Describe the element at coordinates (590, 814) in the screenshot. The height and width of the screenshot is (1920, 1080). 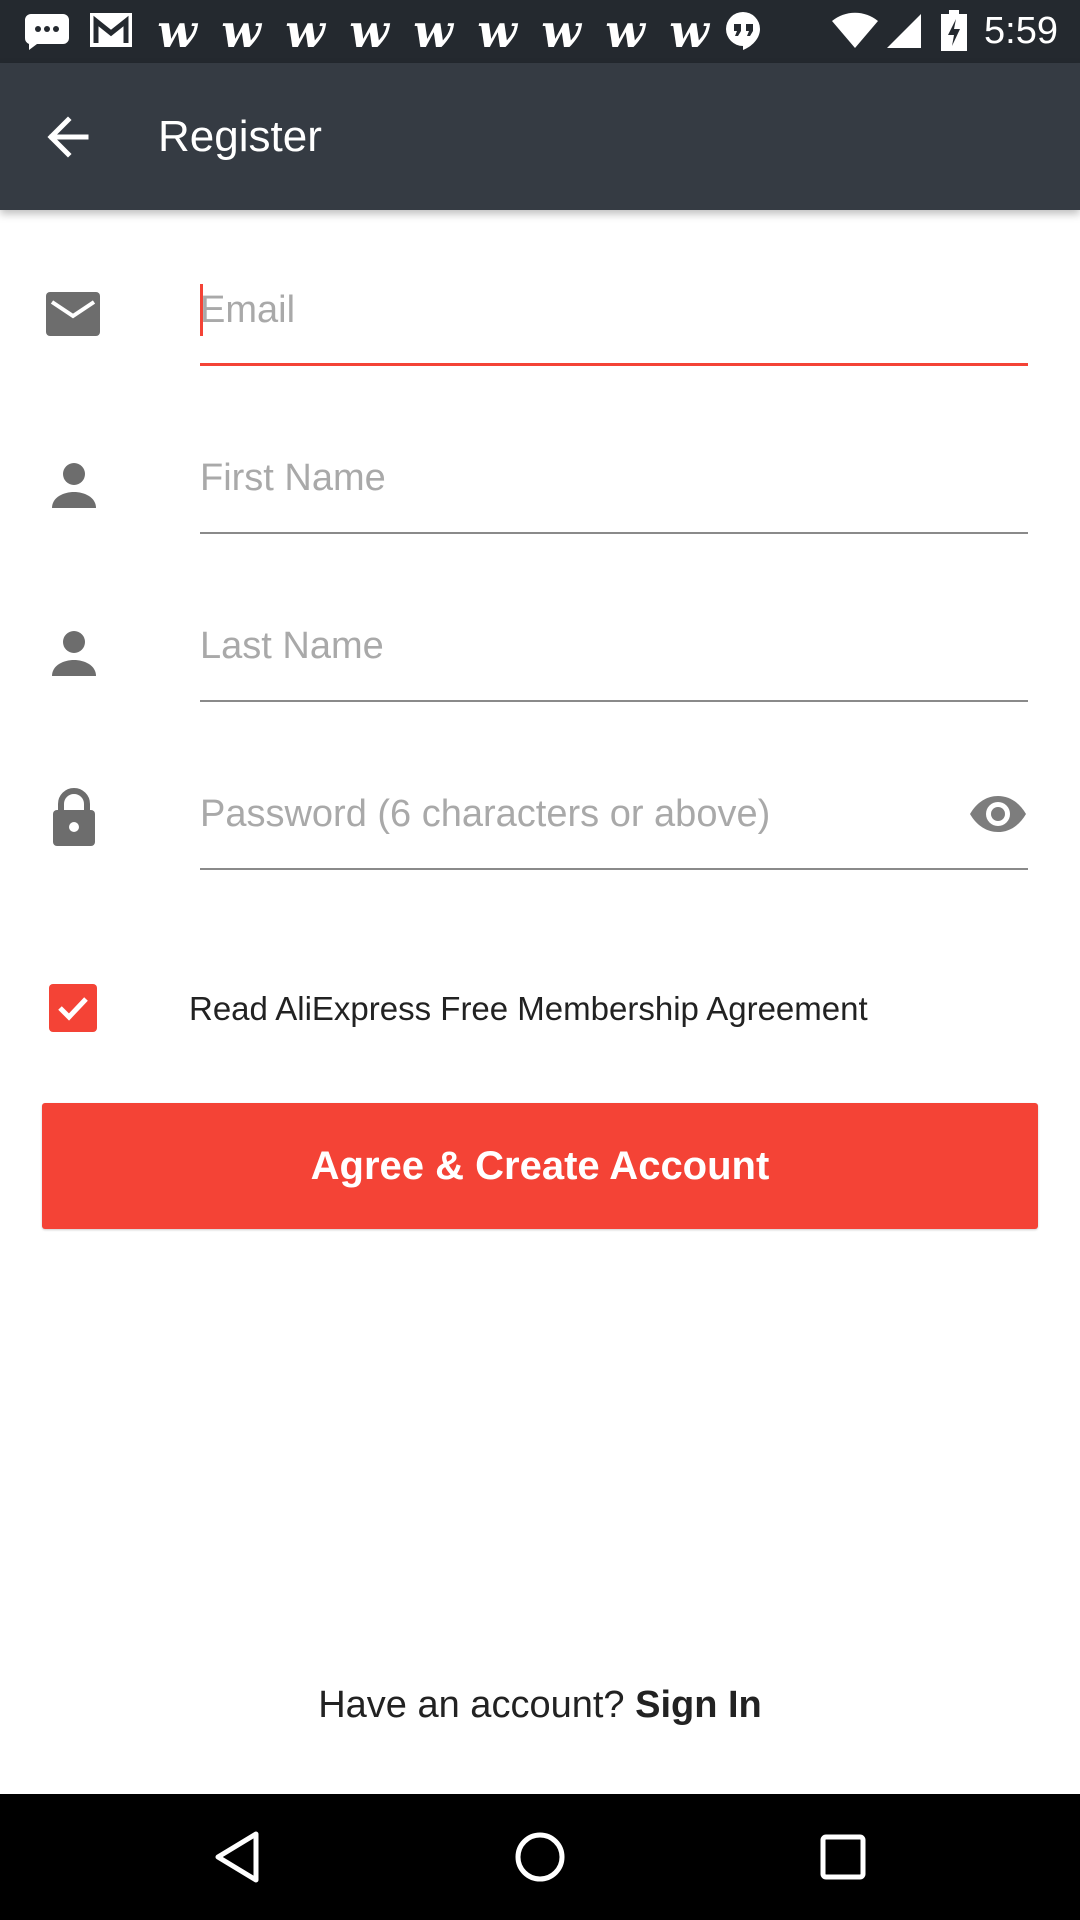
I see `password-field` at that location.